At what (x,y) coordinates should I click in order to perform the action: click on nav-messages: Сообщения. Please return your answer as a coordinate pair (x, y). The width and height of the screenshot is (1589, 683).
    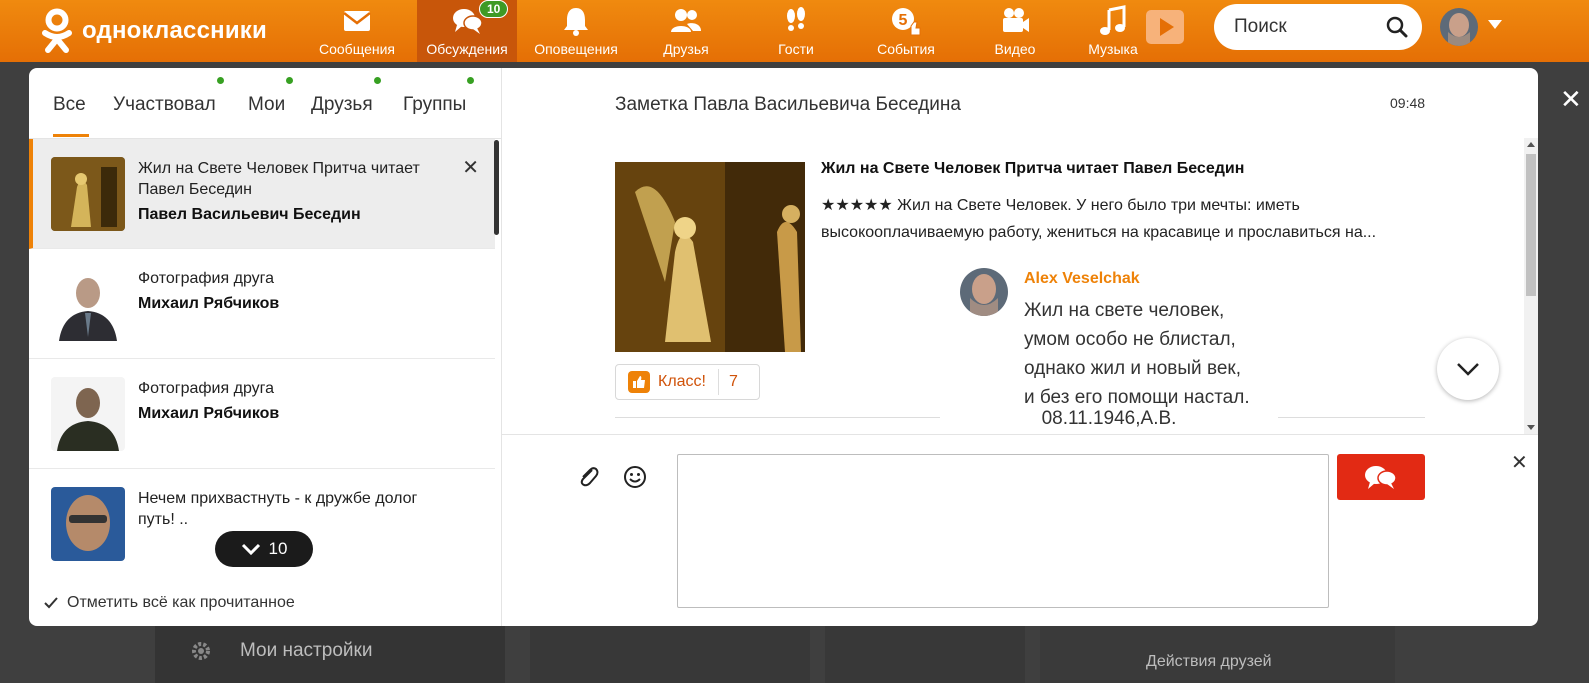
    Looking at the image, I should click on (357, 31).